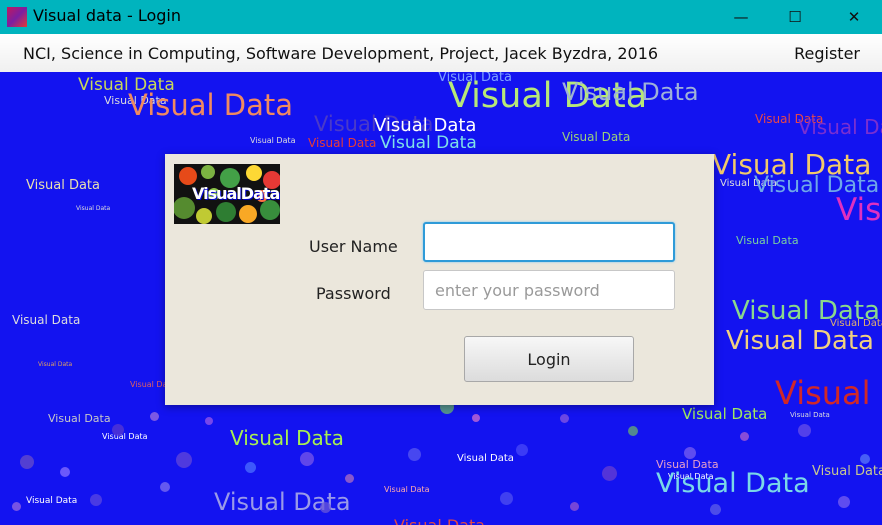 Image resolution: width=882 pixels, height=525 pixels. Describe the element at coordinates (549, 242) in the screenshot. I see `username-input` at that location.